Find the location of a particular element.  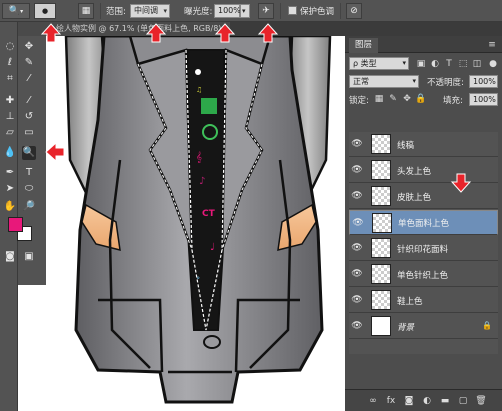

link-layers-icon: ∞ is located at coordinates (373, 401).